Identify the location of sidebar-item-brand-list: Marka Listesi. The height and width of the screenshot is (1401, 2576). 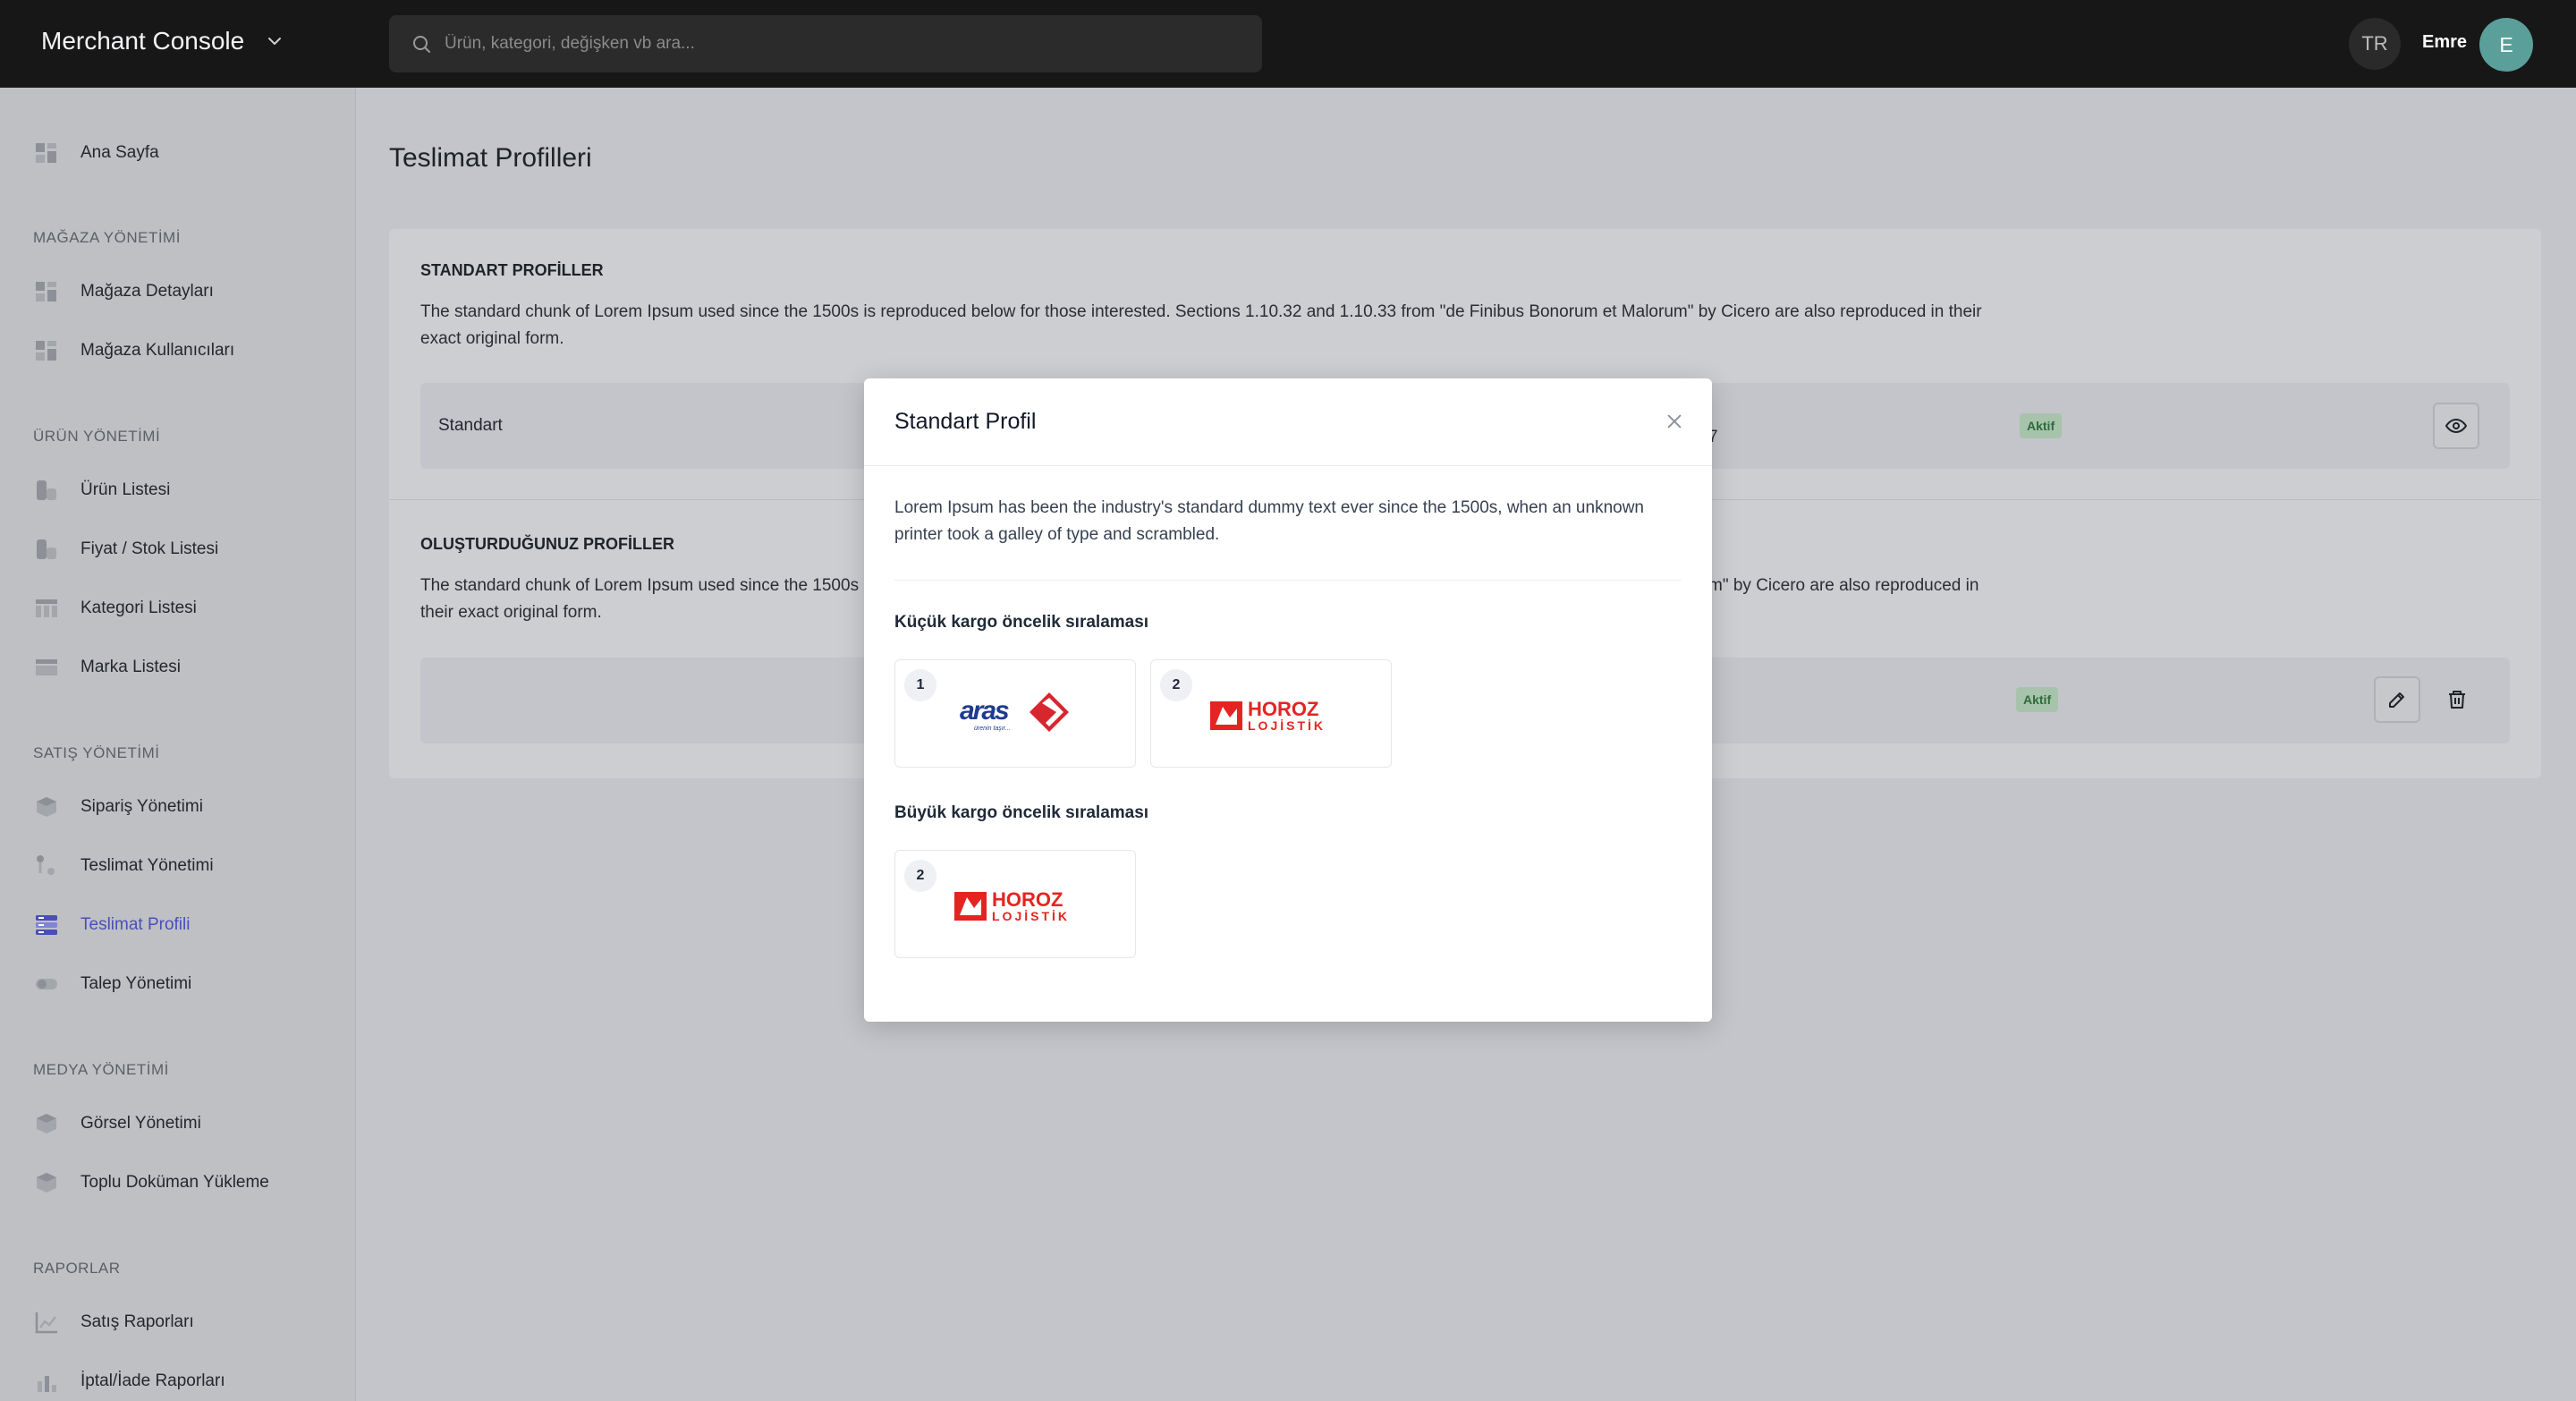
(107, 667).